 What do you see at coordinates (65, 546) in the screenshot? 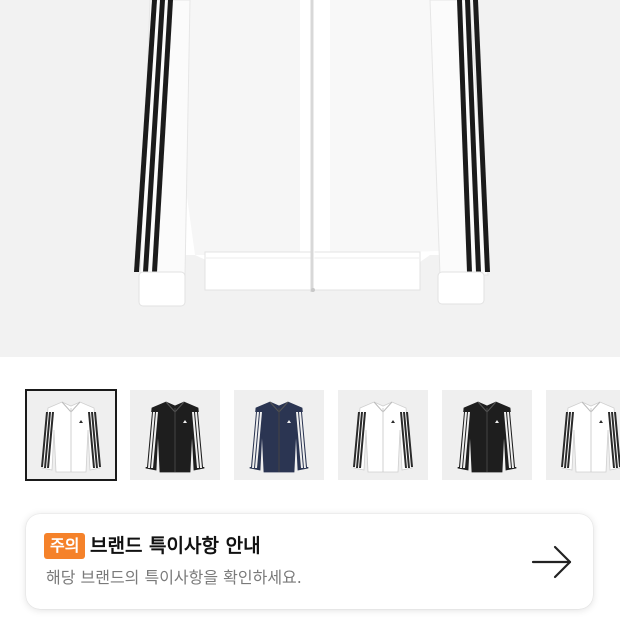
I see `warning-badge: 주의` at bounding box center [65, 546].